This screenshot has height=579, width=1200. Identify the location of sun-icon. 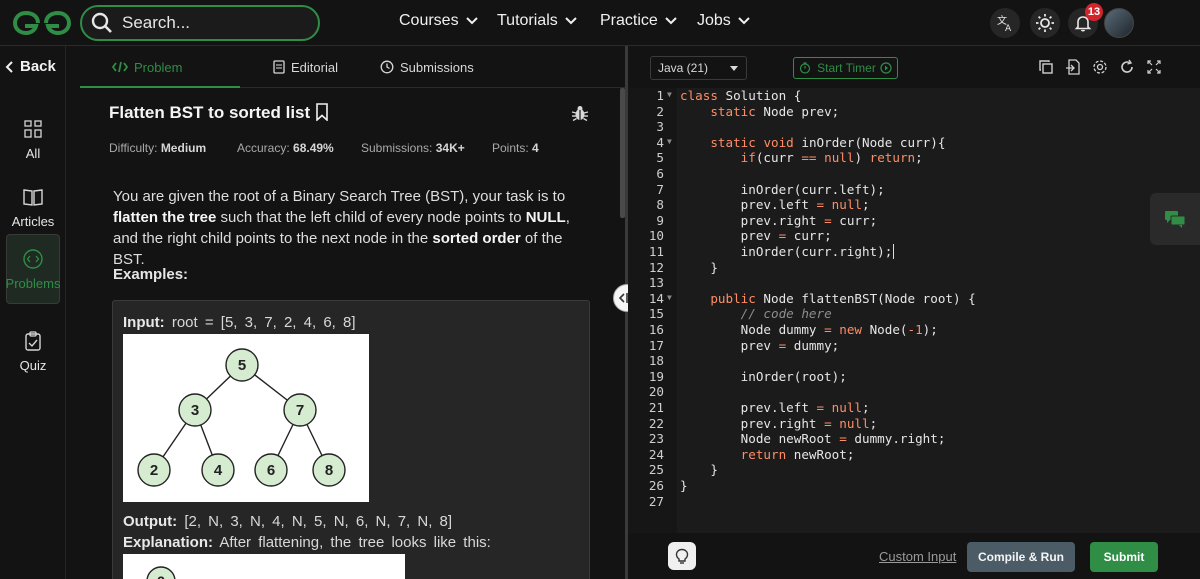
(1045, 23).